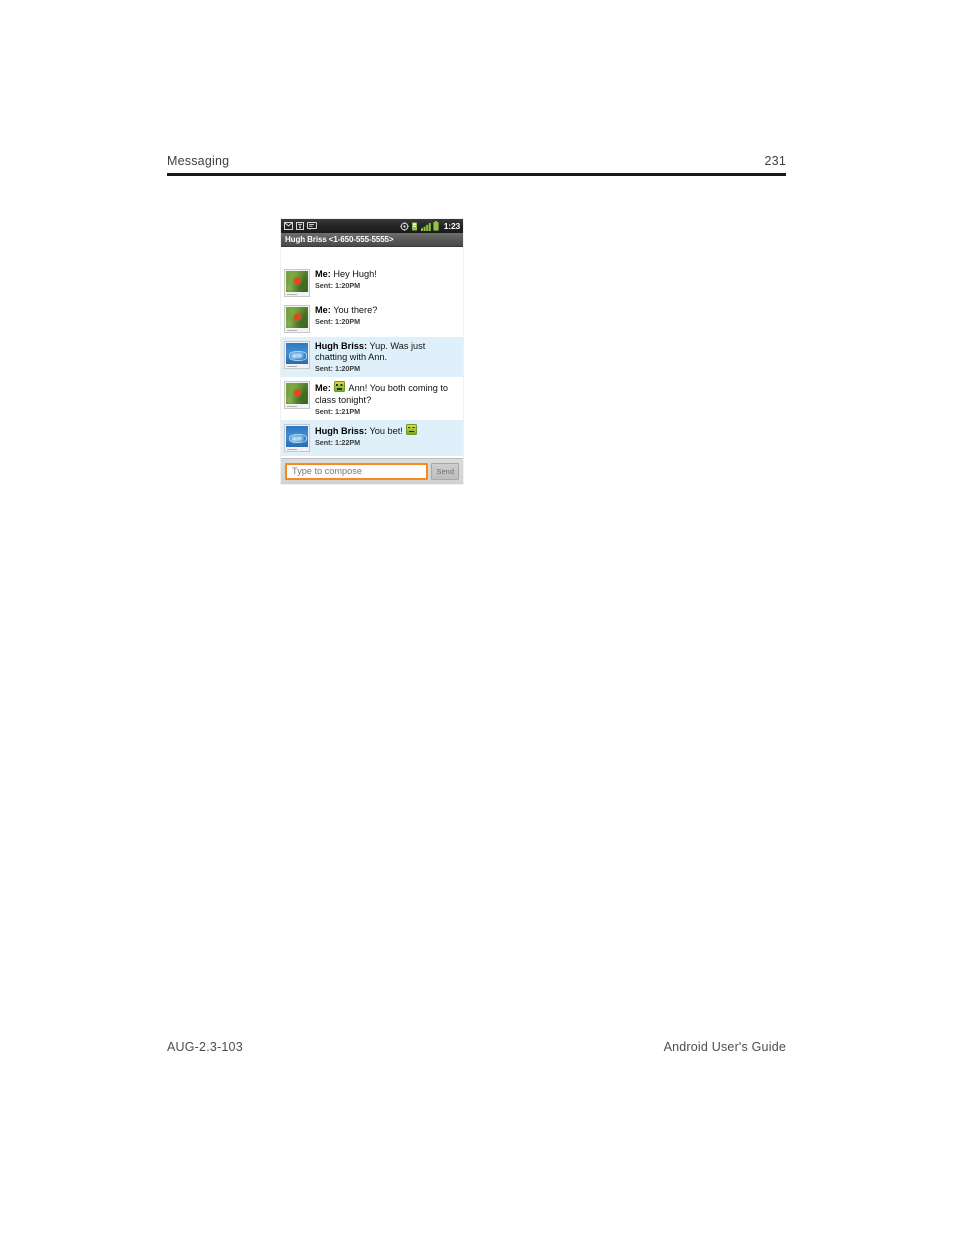 The width and height of the screenshot is (954, 1235). I want to click on message-text: Me: Hey Hugh!, so click(387, 274).